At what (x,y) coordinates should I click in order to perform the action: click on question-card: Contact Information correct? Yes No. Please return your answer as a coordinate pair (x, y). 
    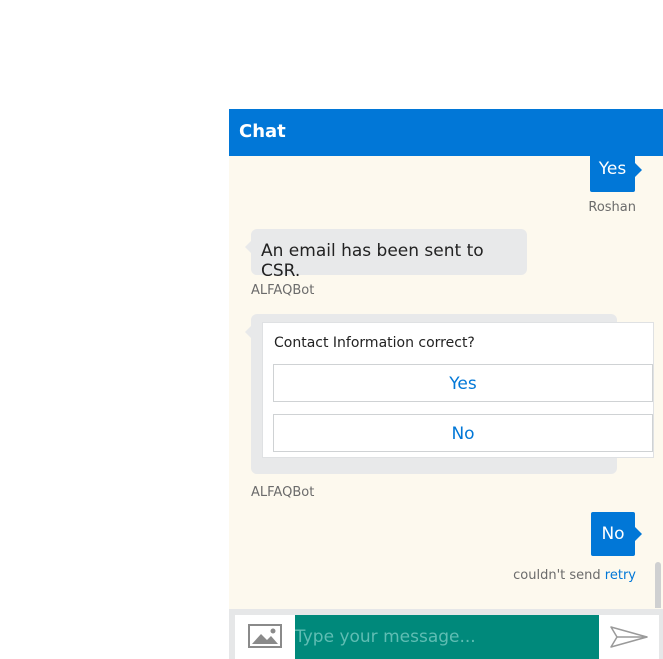
    Looking at the image, I should click on (458, 390).